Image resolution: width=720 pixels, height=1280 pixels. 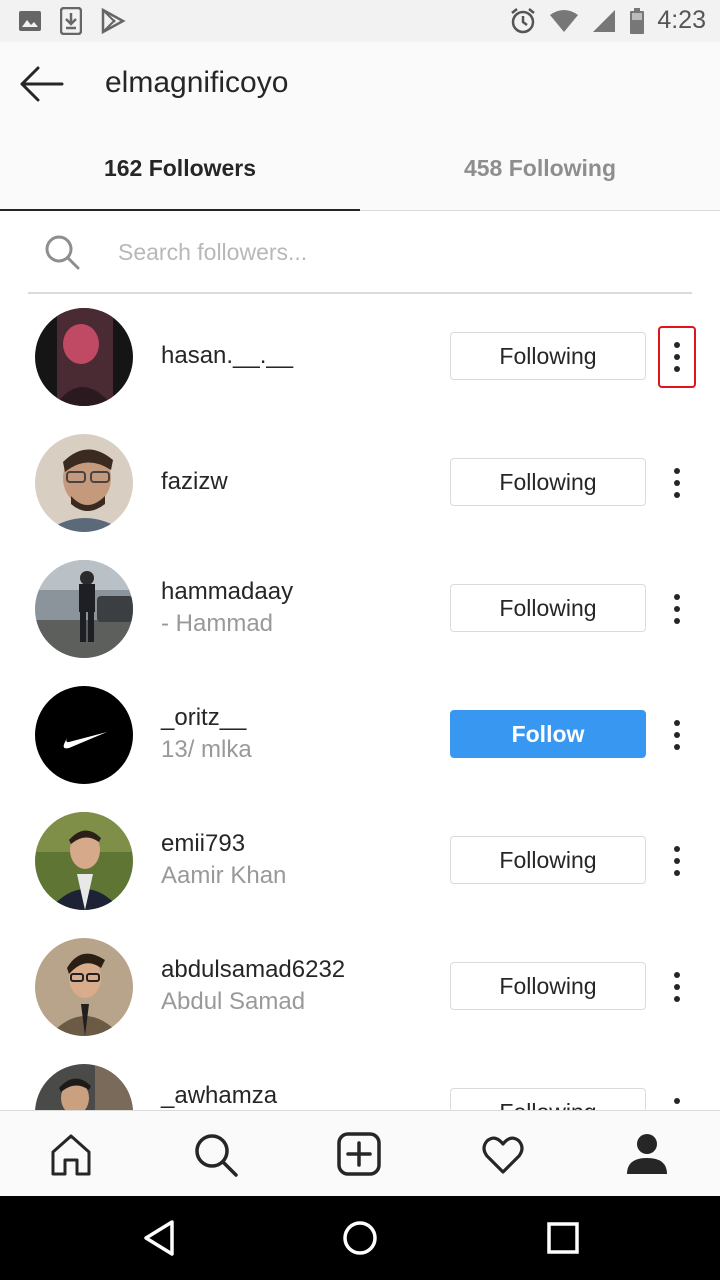 I want to click on username: hasan.__.__, so click(x=227, y=356).